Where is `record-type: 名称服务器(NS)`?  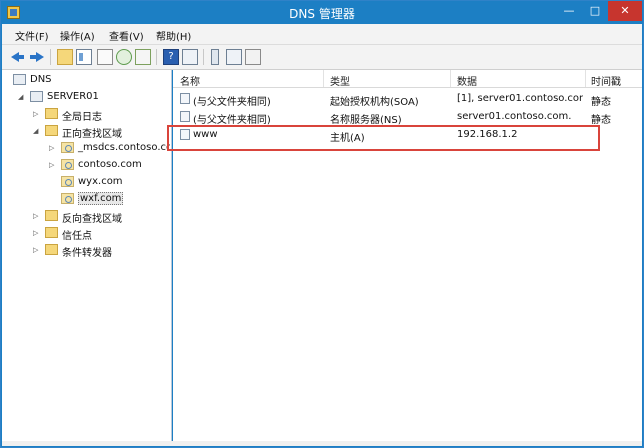 record-type: 名称服务器(NS) is located at coordinates (366, 120).